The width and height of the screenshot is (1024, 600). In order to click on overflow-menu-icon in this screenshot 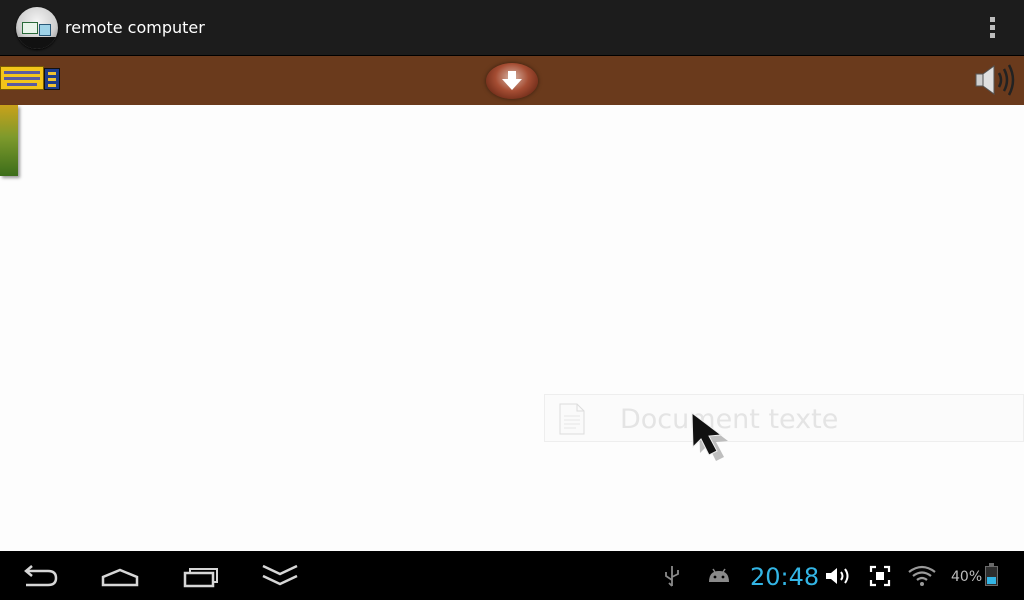, I will do `click(992, 28)`.